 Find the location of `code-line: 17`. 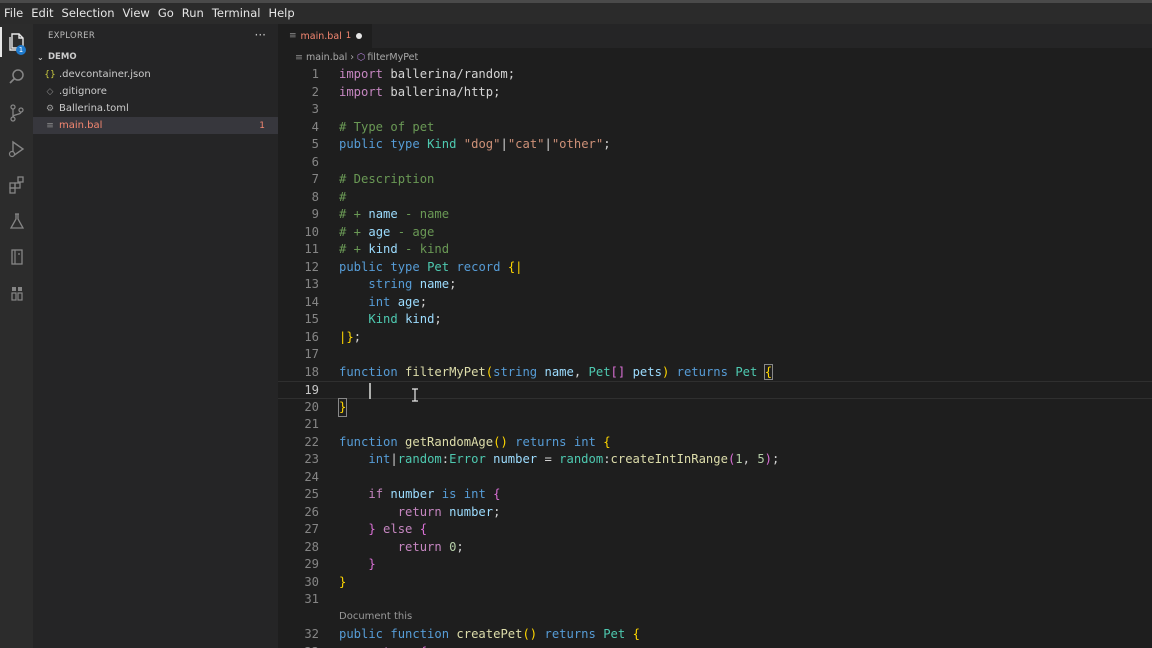

code-line: 17 is located at coordinates (715, 355).